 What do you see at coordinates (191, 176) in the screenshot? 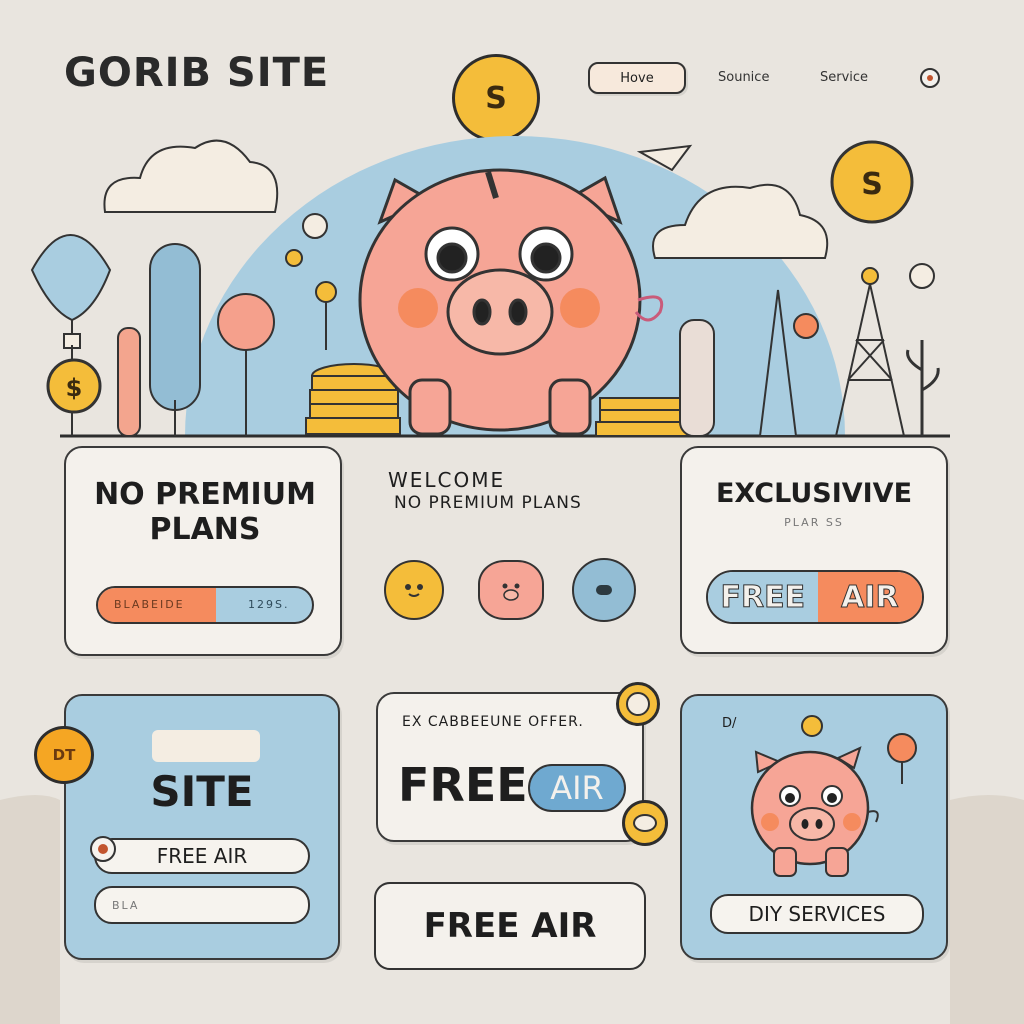
I see `cloud-icon` at bounding box center [191, 176].